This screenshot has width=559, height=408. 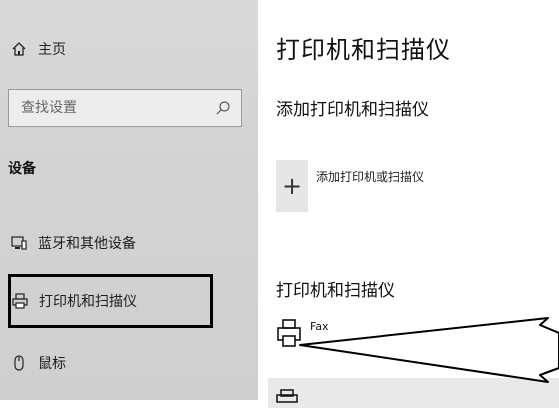 What do you see at coordinates (350, 186) in the screenshot?
I see `add-printer-button: + 添加打印机或扫描仪` at bounding box center [350, 186].